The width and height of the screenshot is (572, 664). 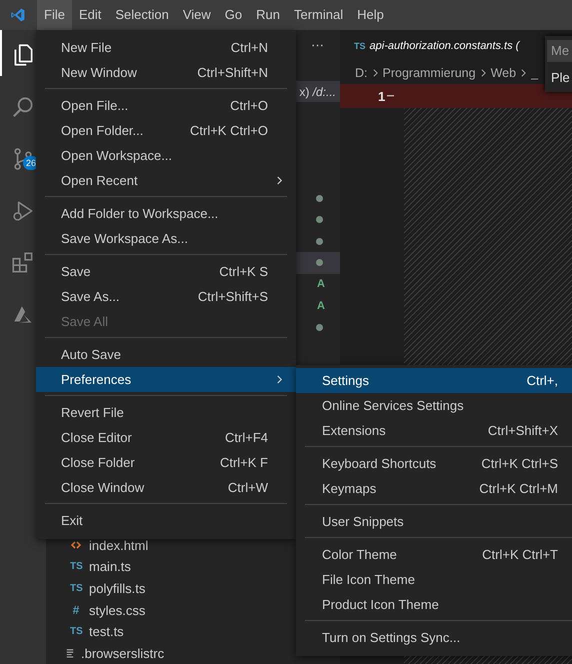 I want to click on added-status: A, so click(x=321, y=284).